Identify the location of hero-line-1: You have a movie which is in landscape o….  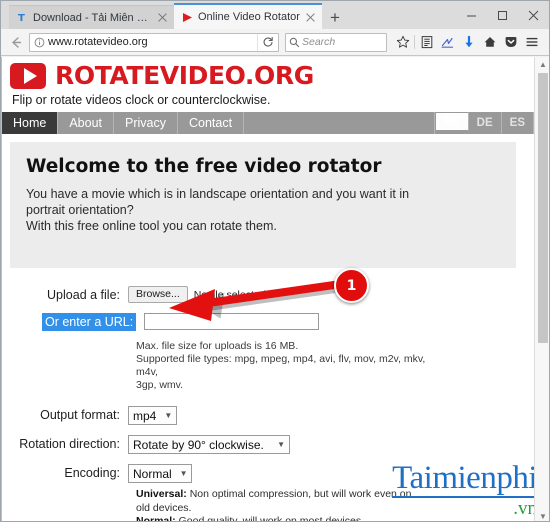
(218, 194).